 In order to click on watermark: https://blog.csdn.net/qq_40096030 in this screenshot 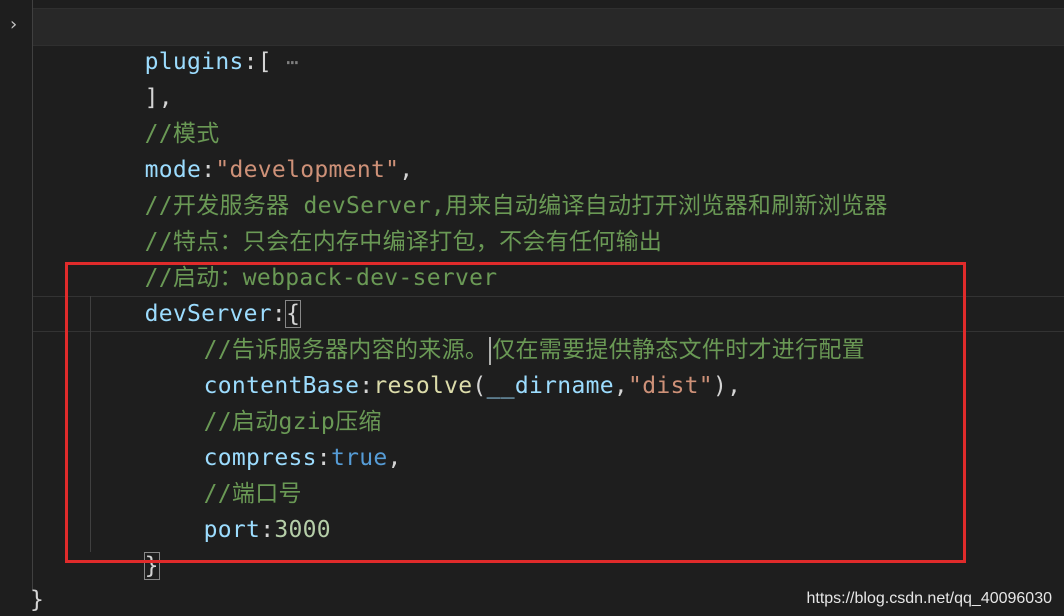, I will do `click(929, 598)`.